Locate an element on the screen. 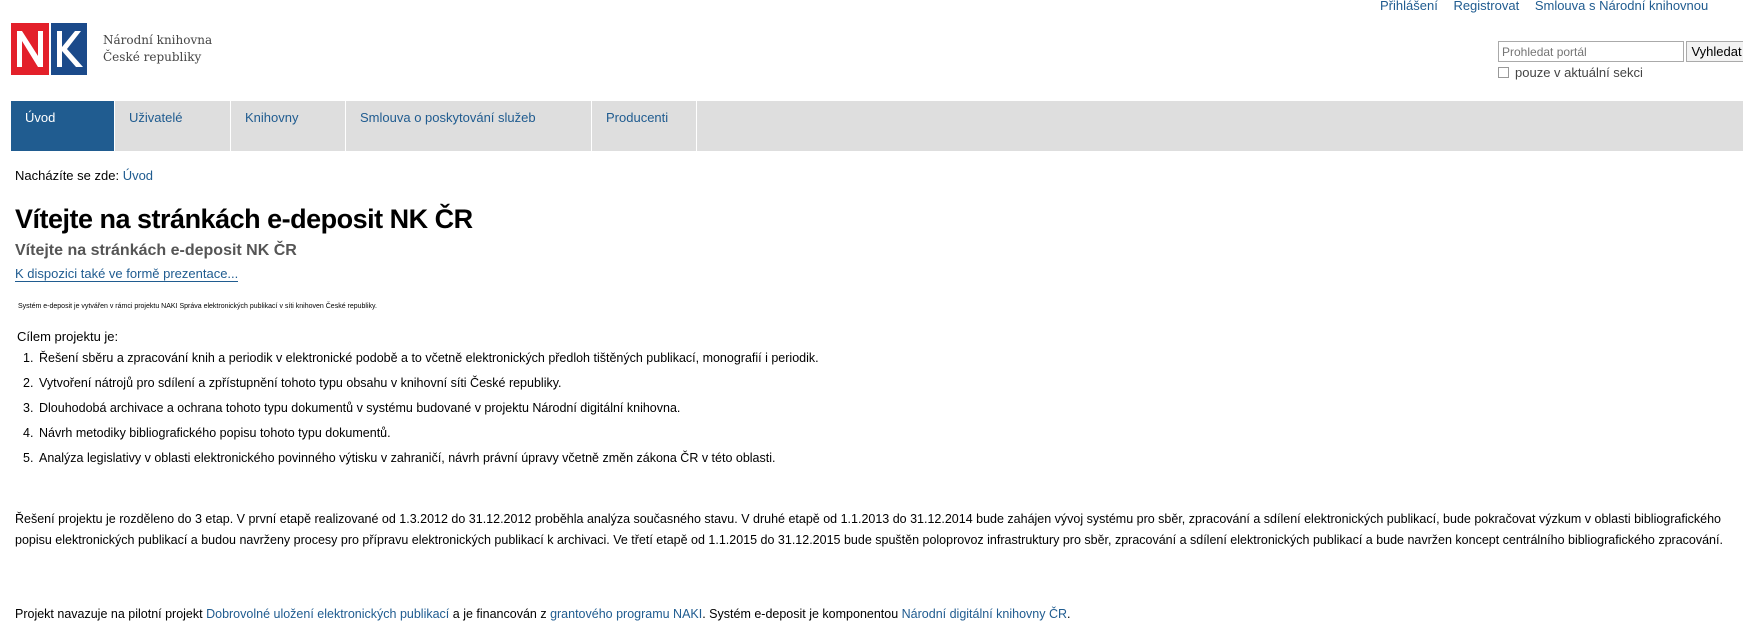  site-logo: Národní knihovna České republiky is located at coordinates (111, 49).